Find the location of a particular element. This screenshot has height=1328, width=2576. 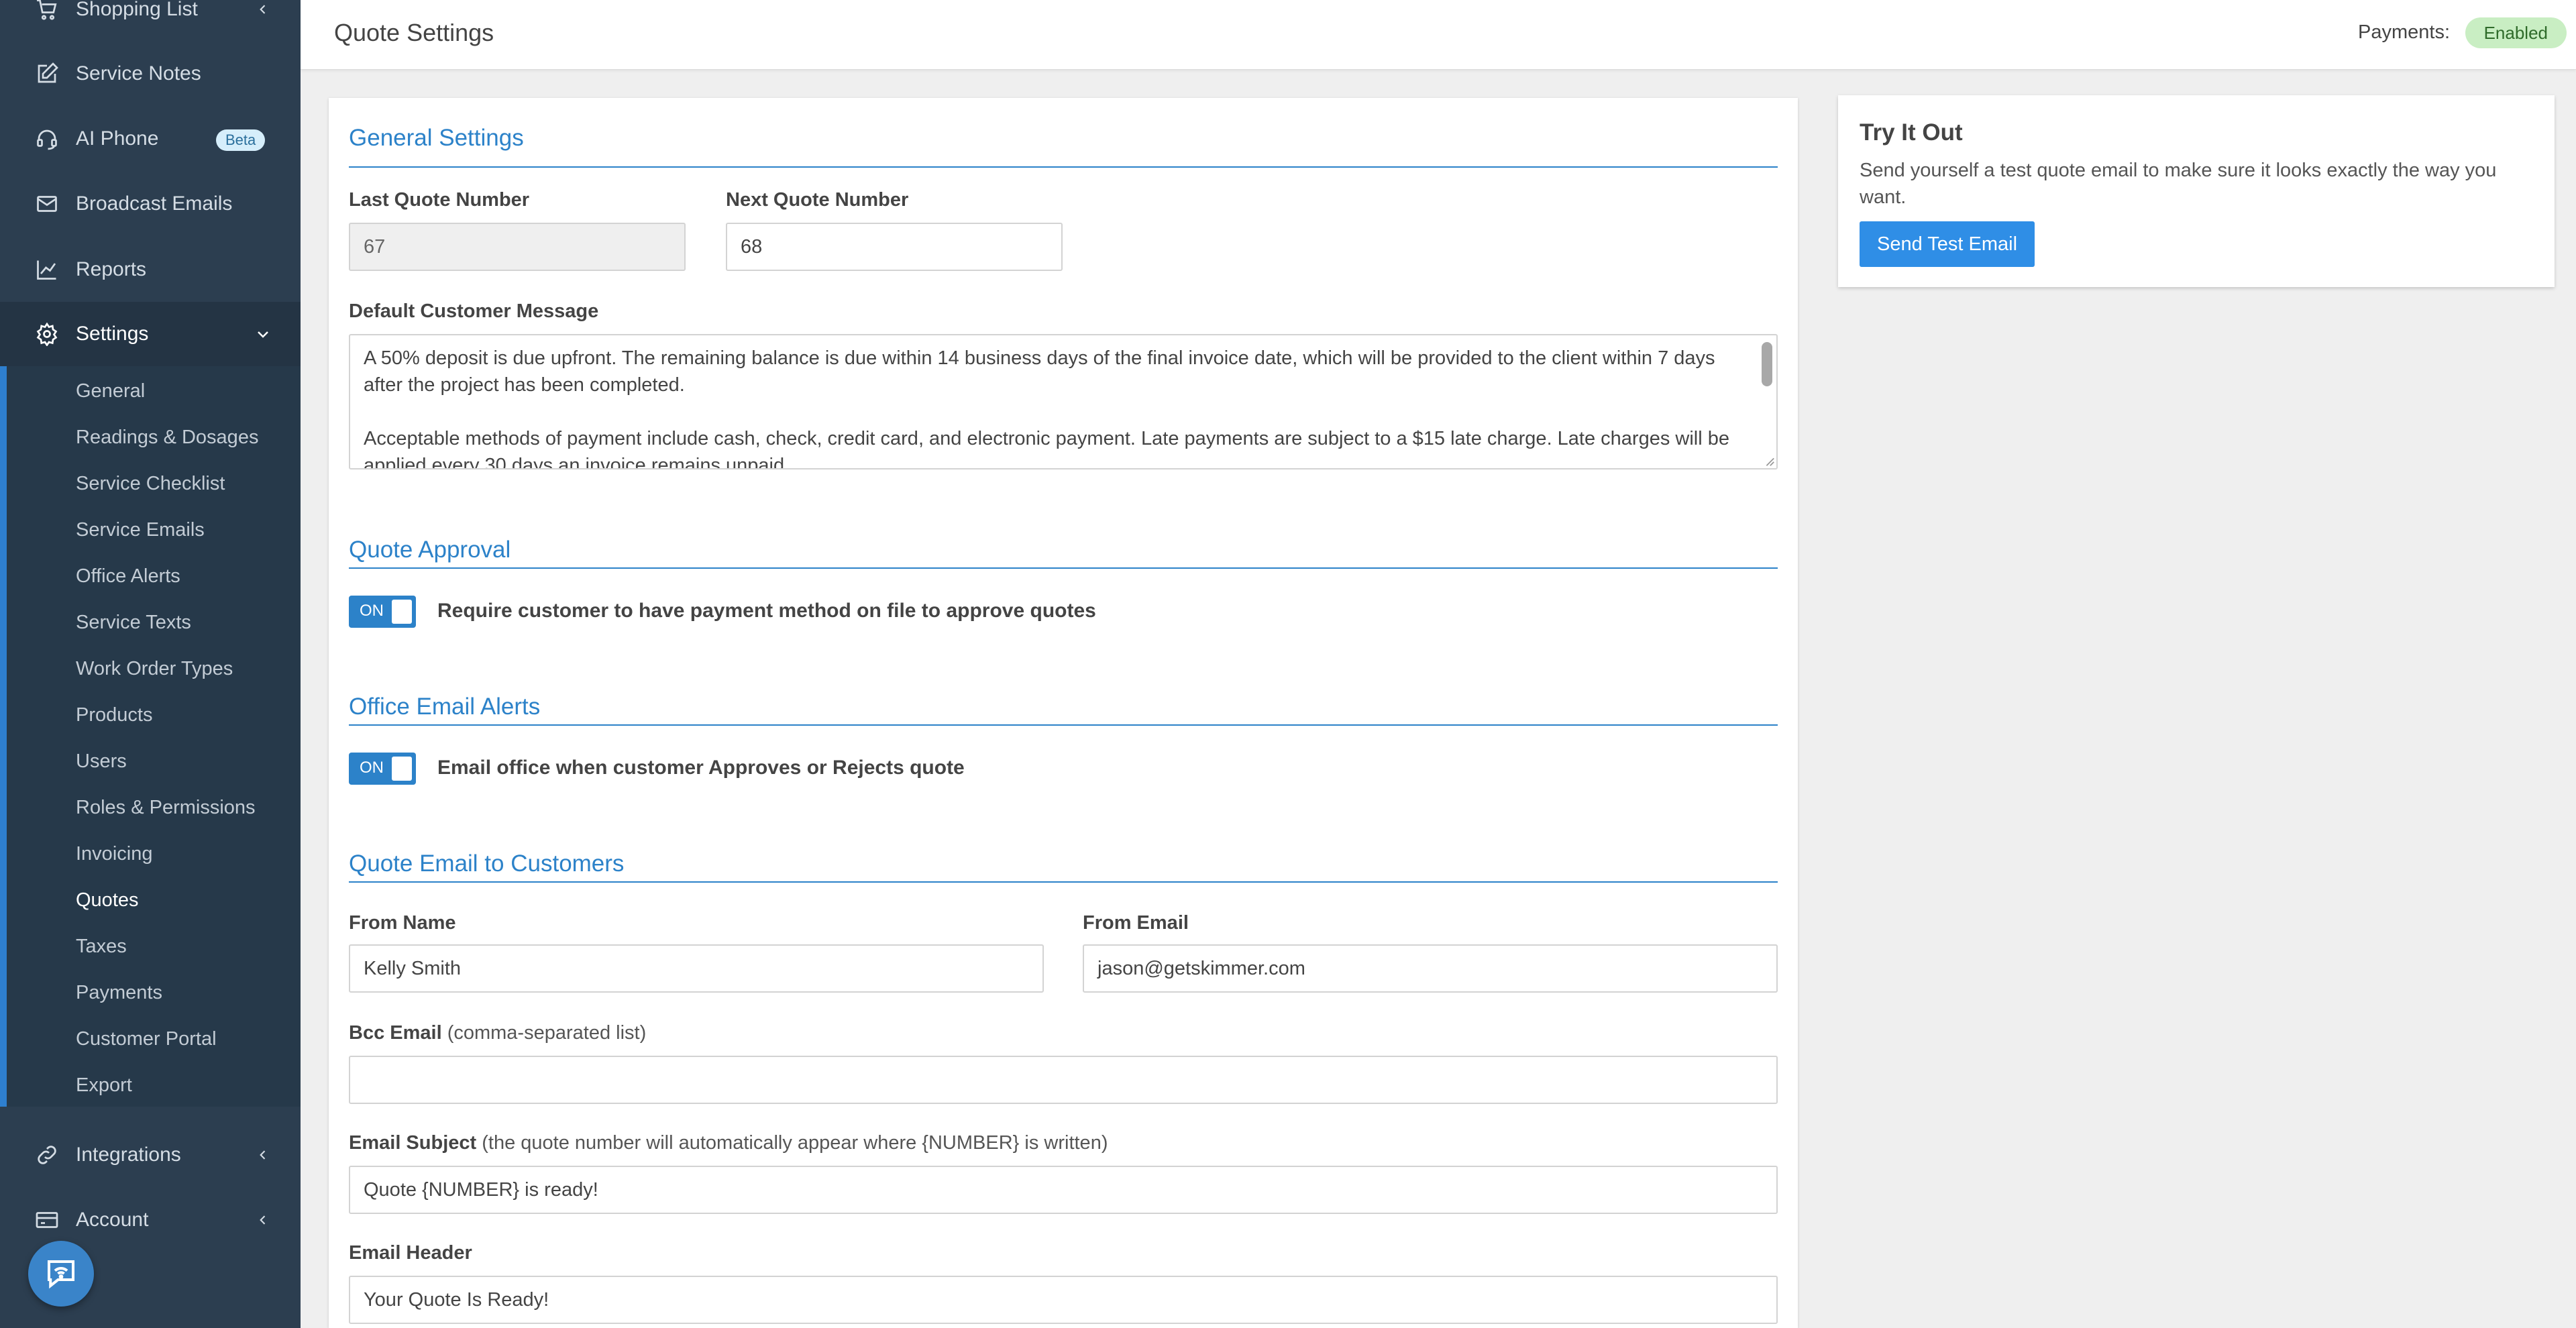

submenu-item-export: Export is located at coordinates (104, 1085).